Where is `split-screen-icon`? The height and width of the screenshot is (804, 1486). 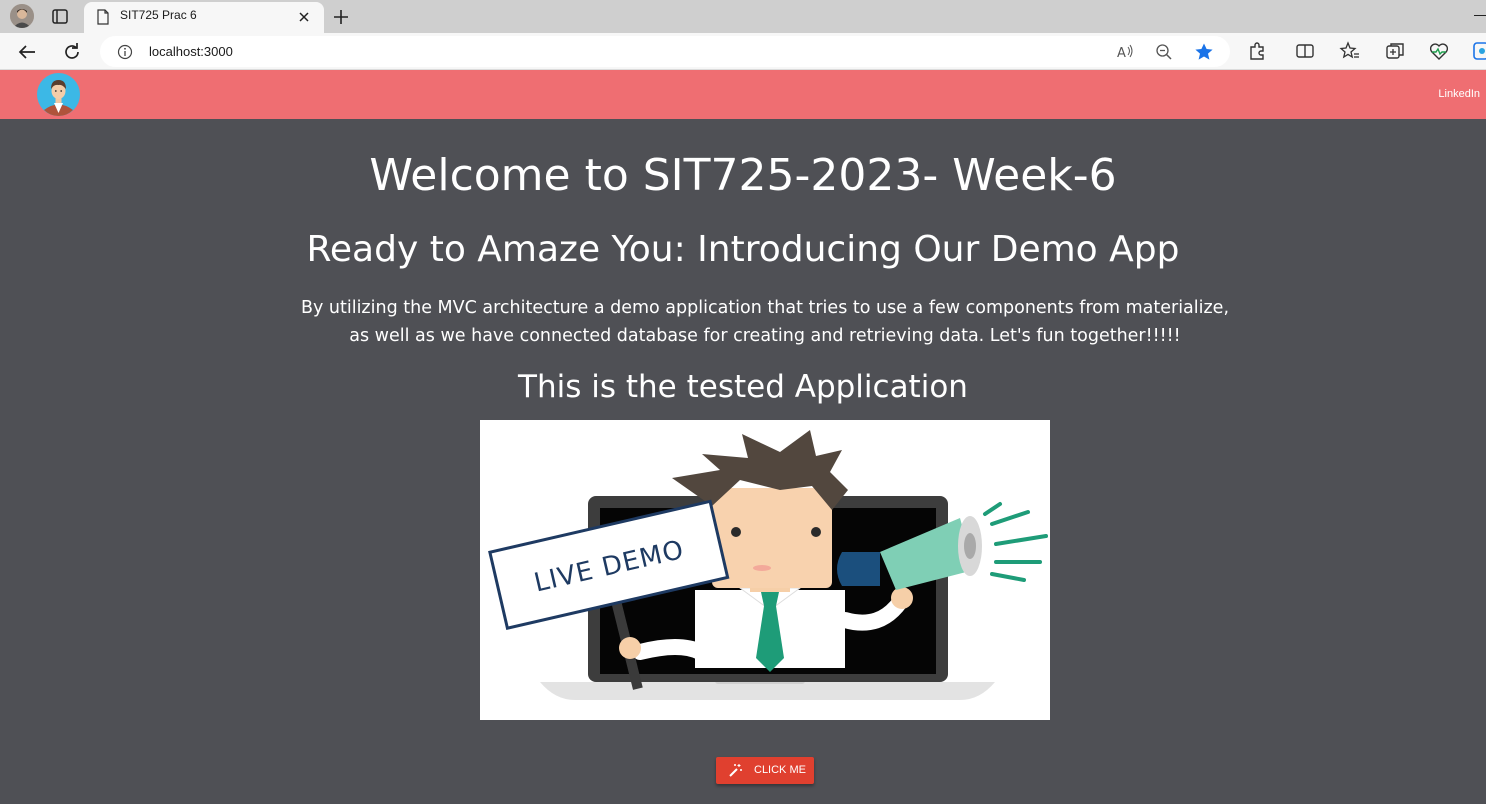
split-screen-icon is located at coordinates (1305, 51).